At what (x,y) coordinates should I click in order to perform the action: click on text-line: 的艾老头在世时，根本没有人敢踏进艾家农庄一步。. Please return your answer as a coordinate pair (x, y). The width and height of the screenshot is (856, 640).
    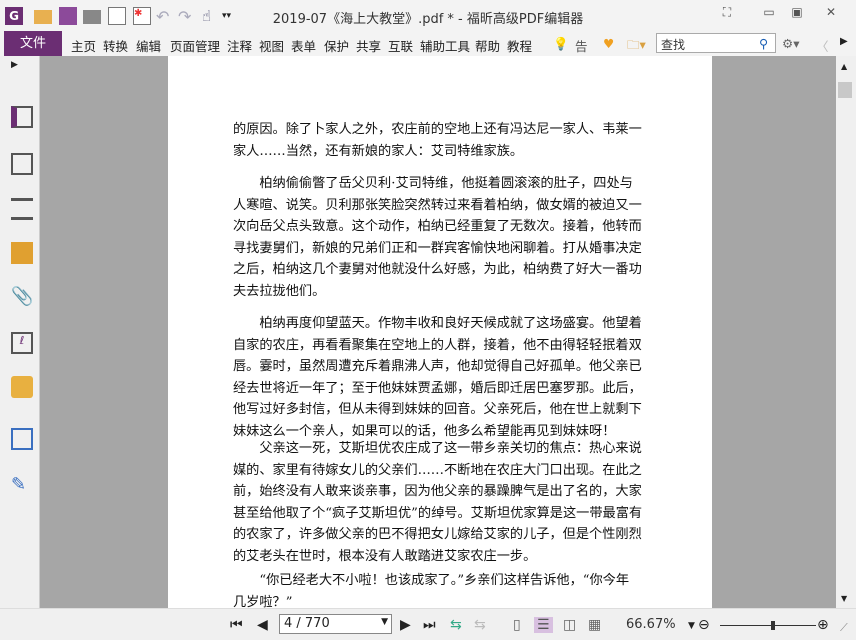
    Looking at the image, I should click on (385, 556).